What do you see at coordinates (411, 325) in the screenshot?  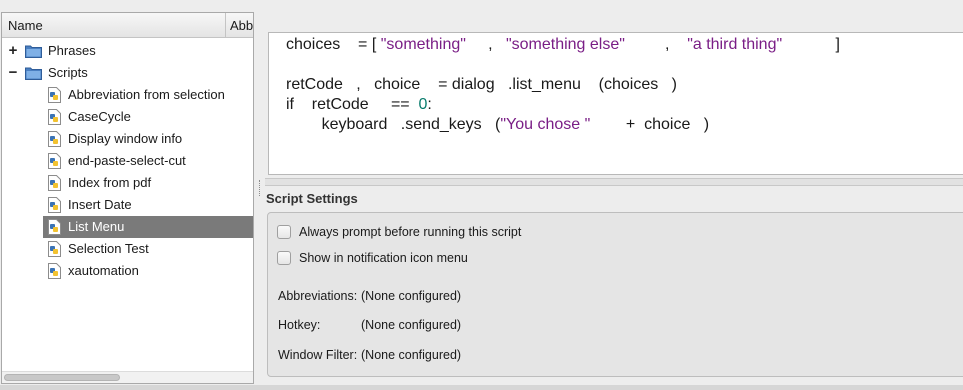 I see `hotkey-value: (None configured)` at bounding box center [411, 325].